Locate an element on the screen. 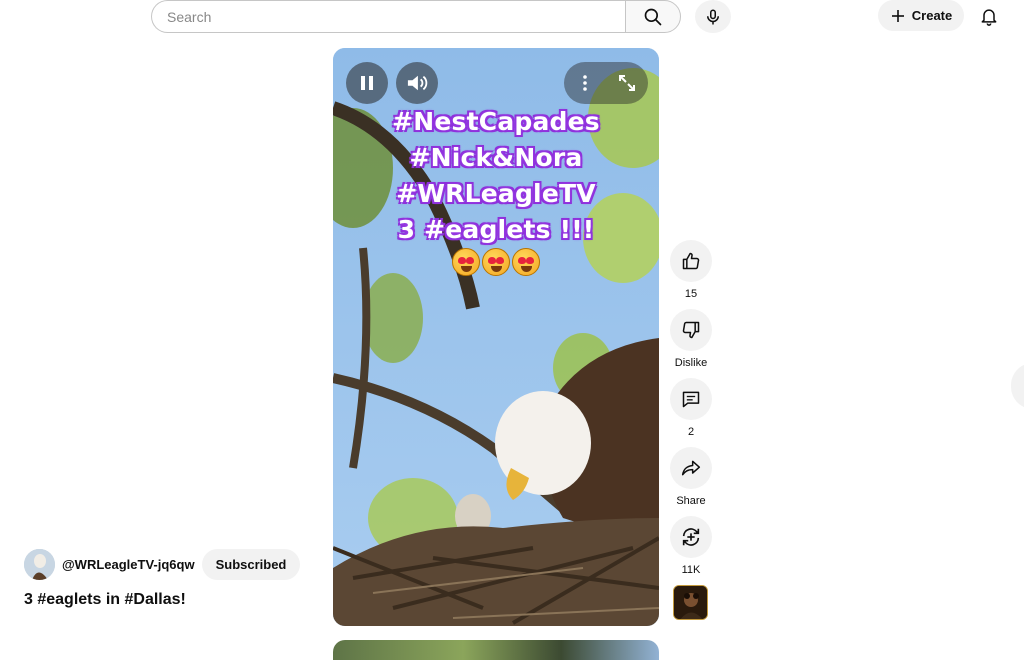 This screenshot has width=1024, height=660. audio-artist-image is located at coordinates (690, 602).